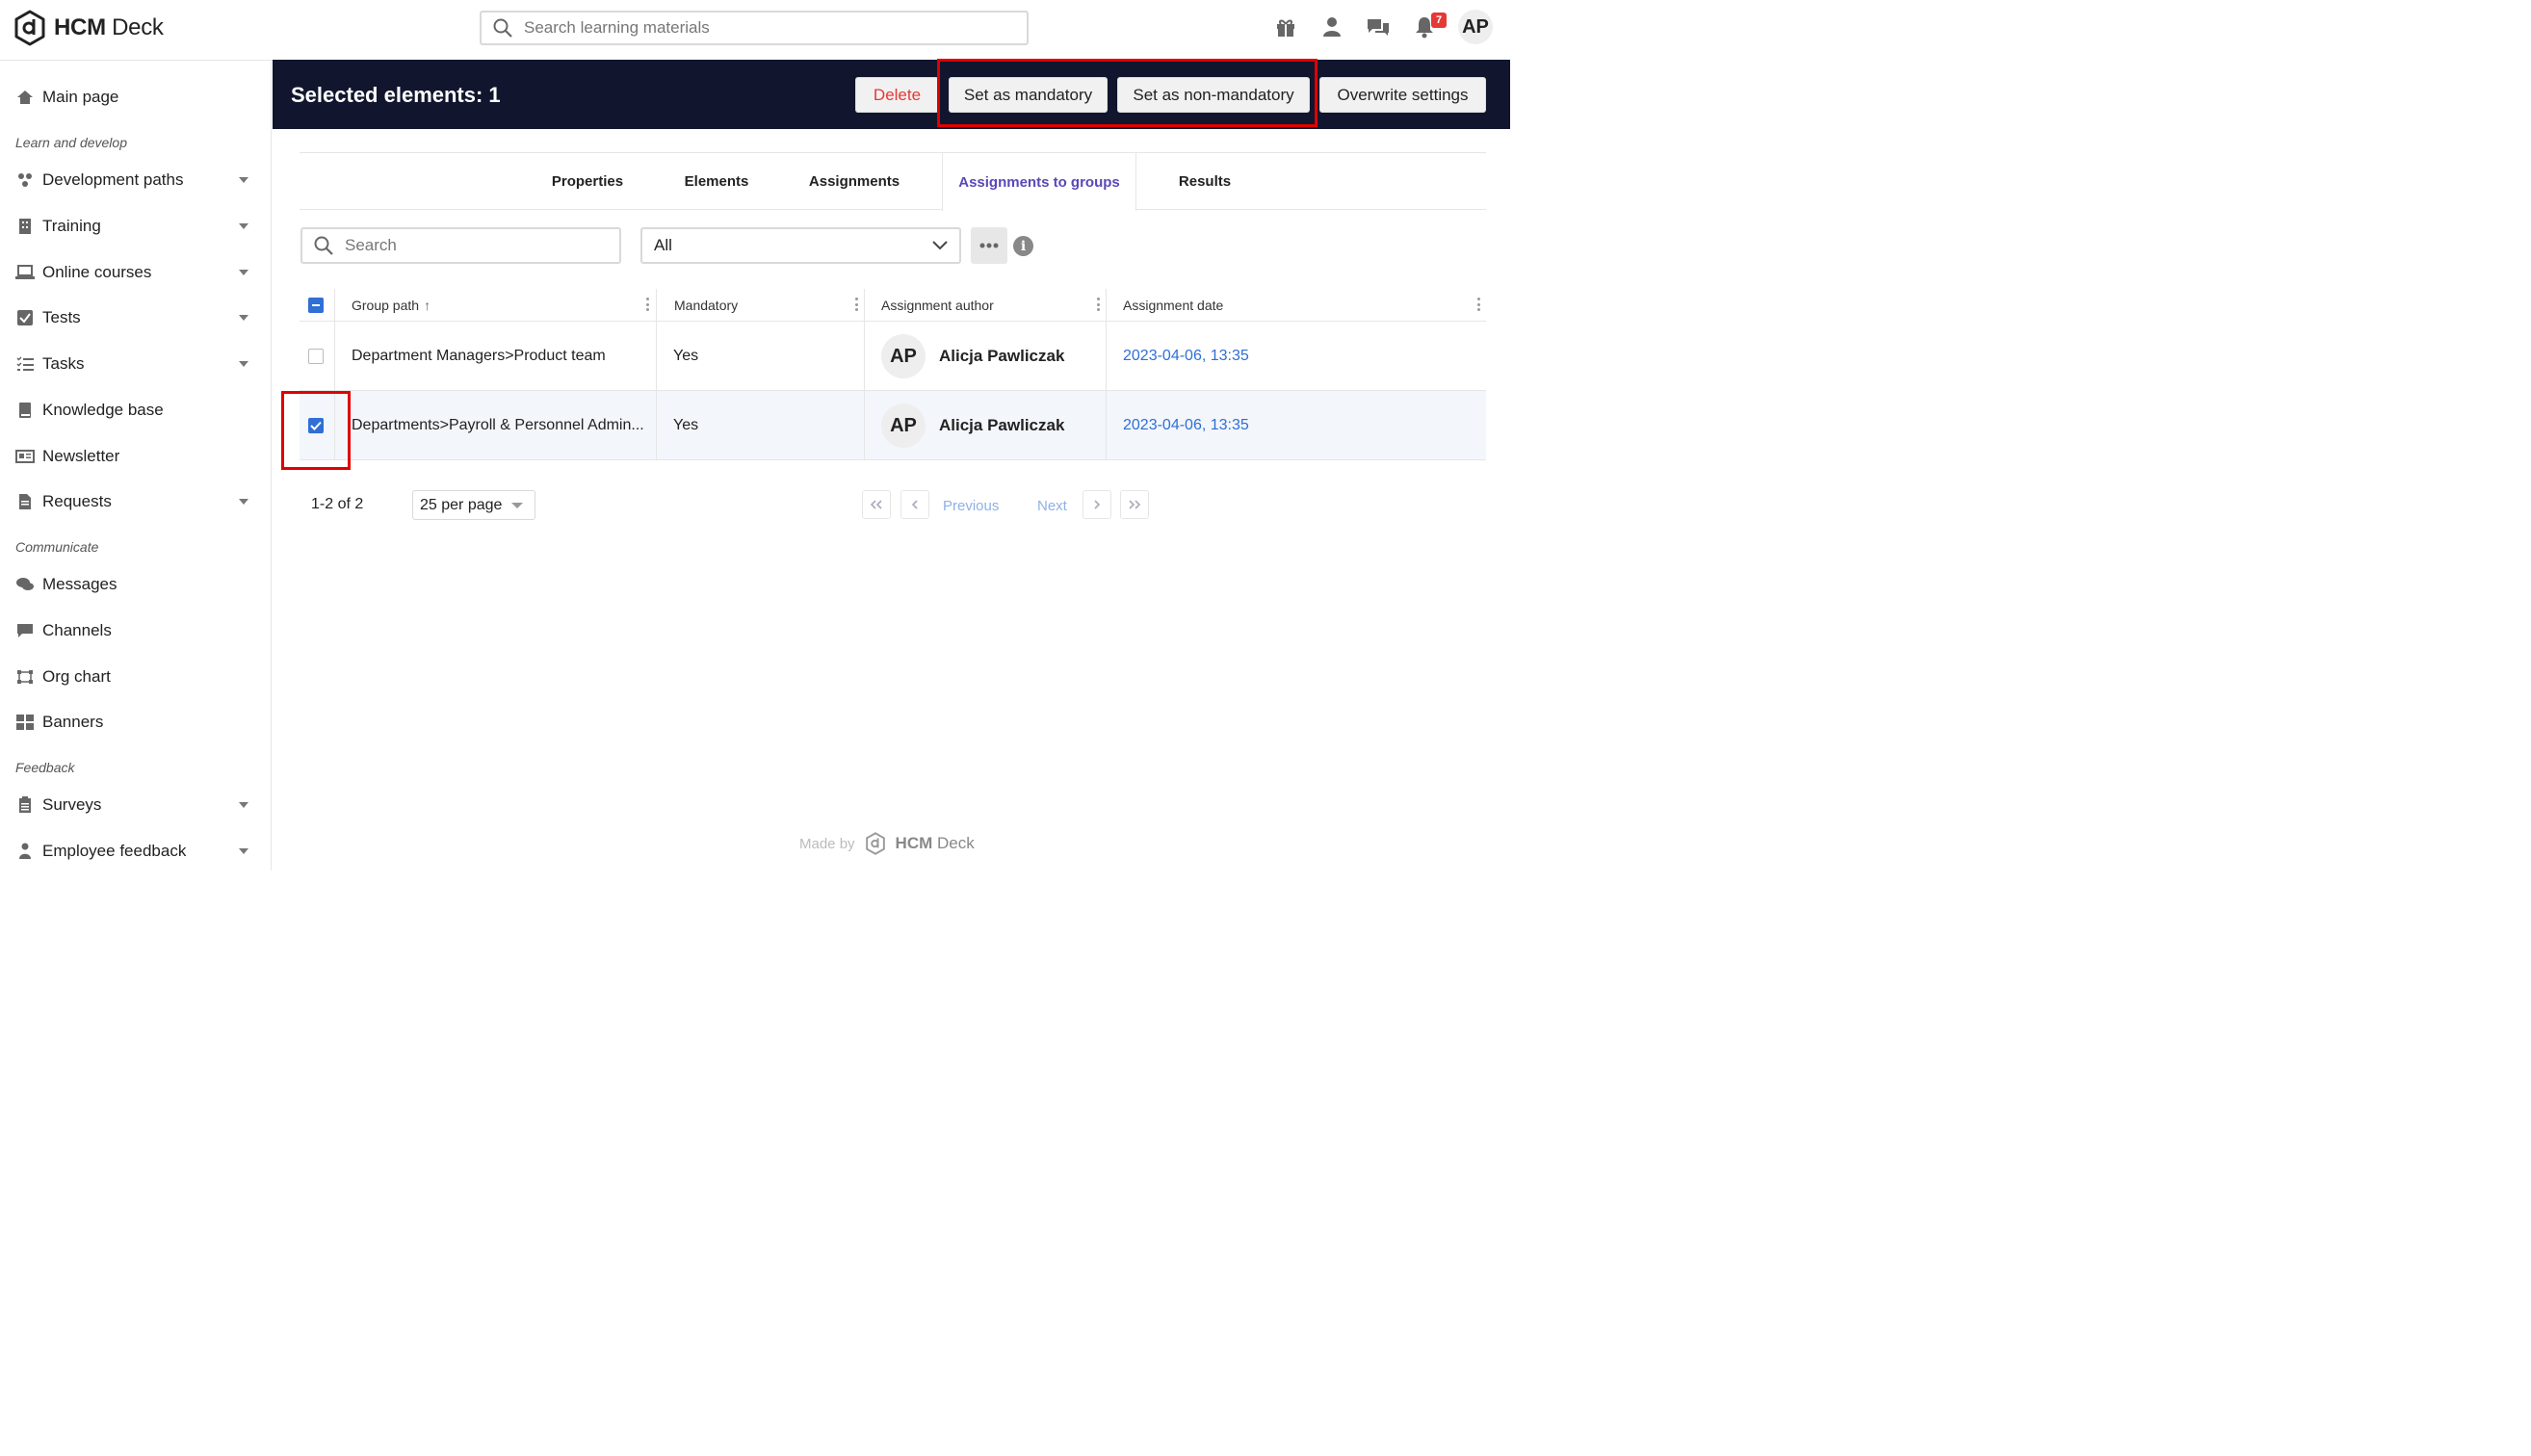  I want to click on tab-properties: Properties, so click(587, 181).